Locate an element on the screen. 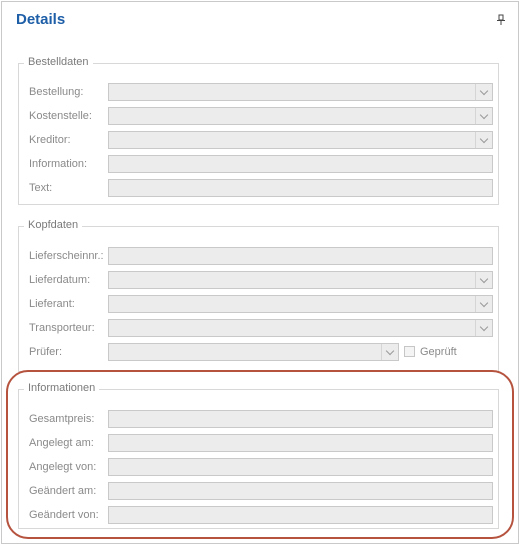  label-gesamtpreis: Gesamtpreis: is located at coordinates (62, 419).